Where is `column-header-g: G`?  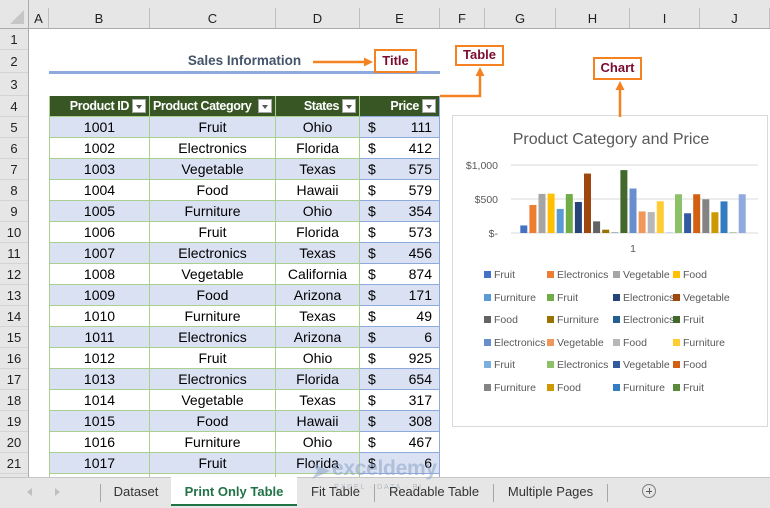
column-header-g: G is located at coordinates (520, 18).